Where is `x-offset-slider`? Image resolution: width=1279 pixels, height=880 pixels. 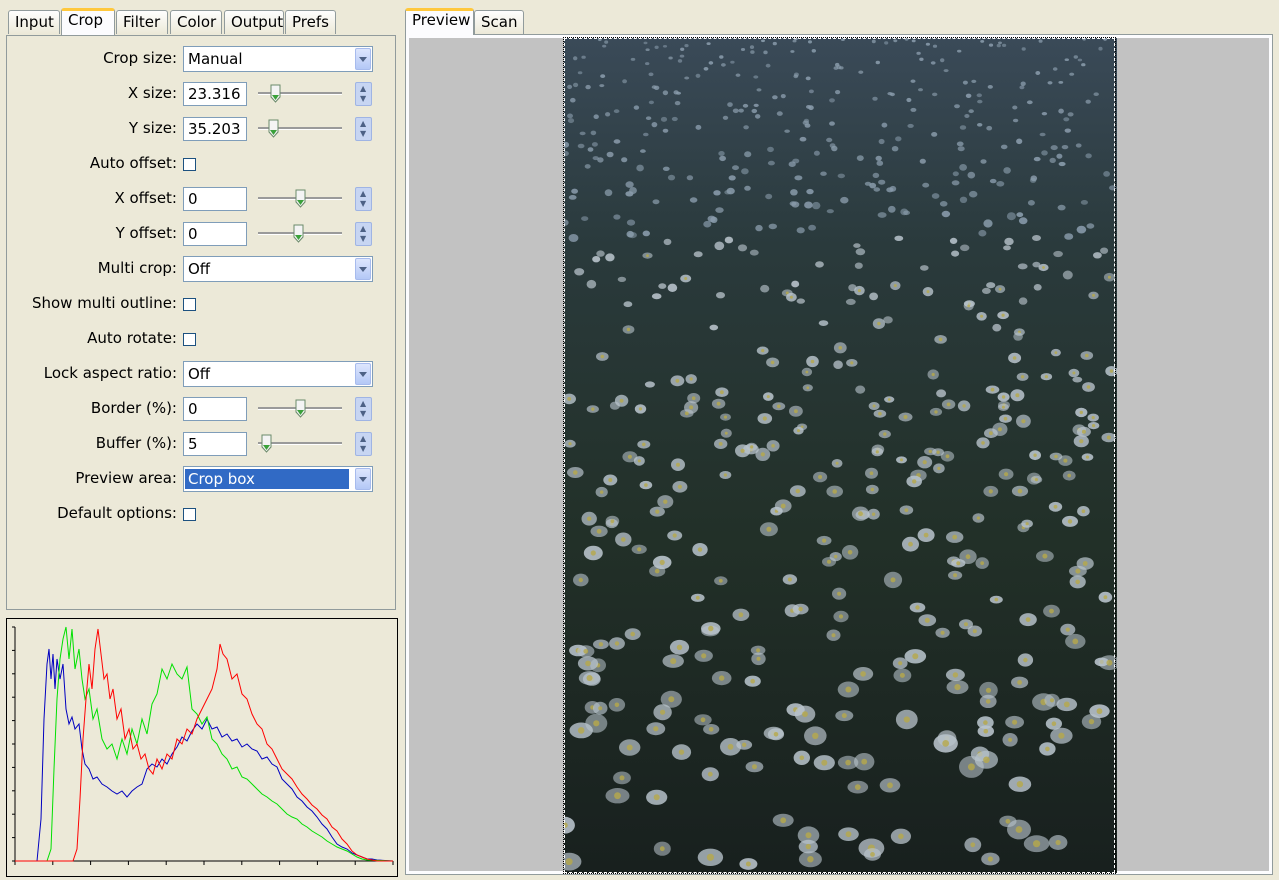 x-offset-slider is located at coordinates (300, 199).